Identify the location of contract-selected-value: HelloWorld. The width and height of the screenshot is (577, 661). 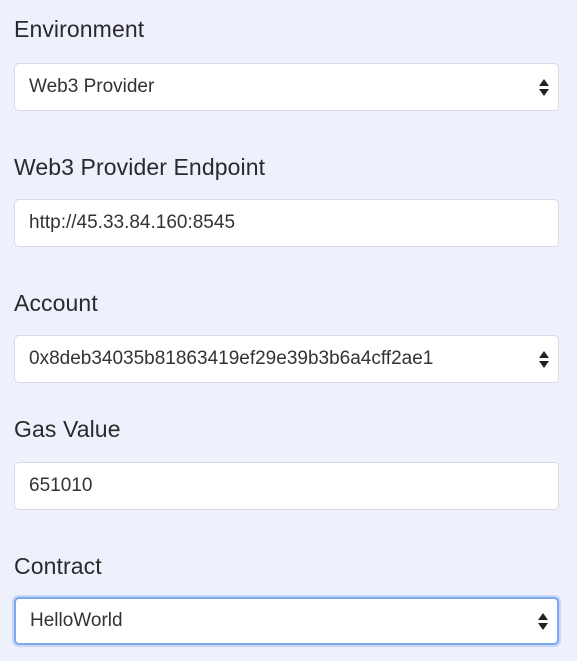
(76, 620).